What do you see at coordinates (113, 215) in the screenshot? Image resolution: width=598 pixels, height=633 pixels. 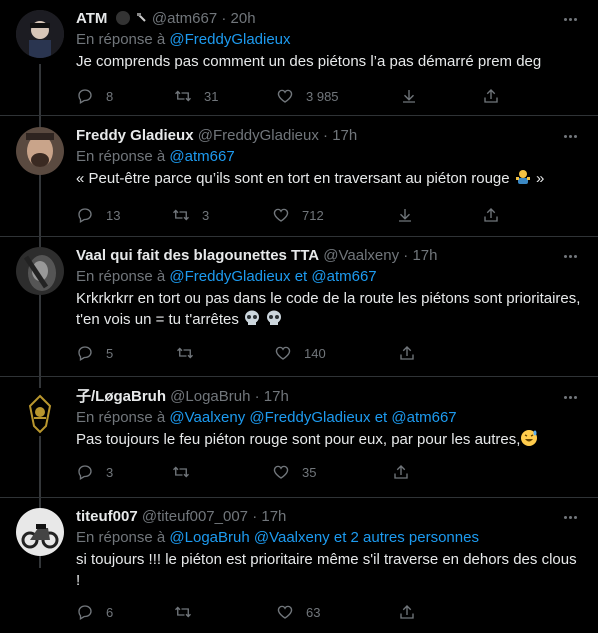 I see `reply-count: 13` at bounding box center [113, 215].